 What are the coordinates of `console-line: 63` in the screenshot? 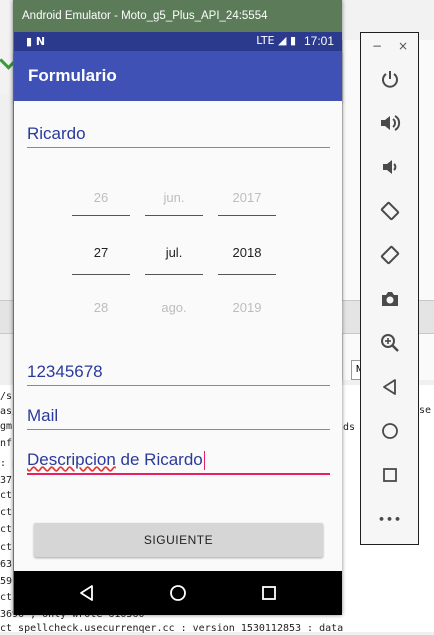 It's located at (6, 564).